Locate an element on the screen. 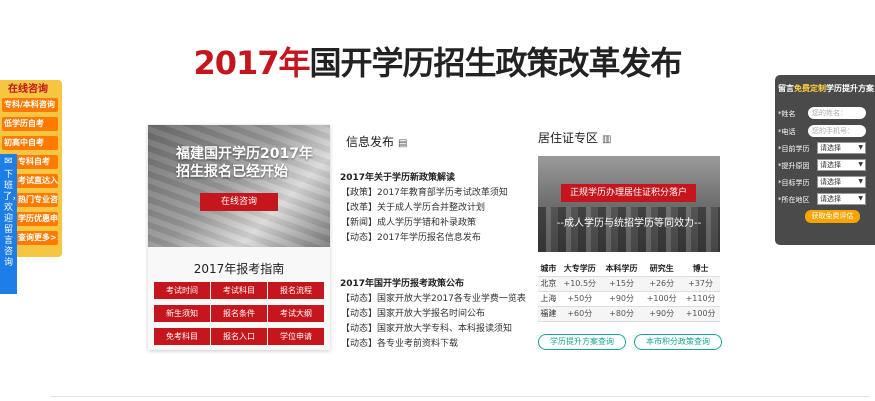 The height and width of the screenshot is (401, 875). form-name-row: *姓名 is located at coordinates (792, 114).